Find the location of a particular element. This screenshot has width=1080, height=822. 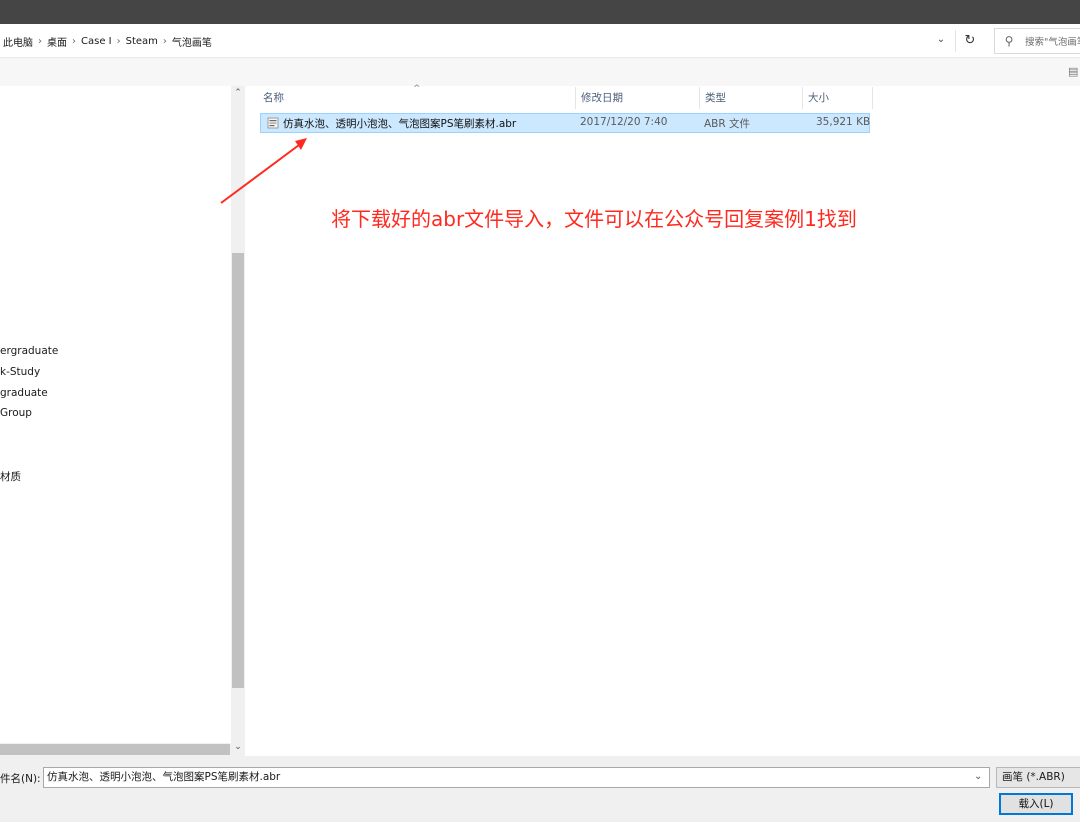

address-divider is located at coordinates (955, 41).